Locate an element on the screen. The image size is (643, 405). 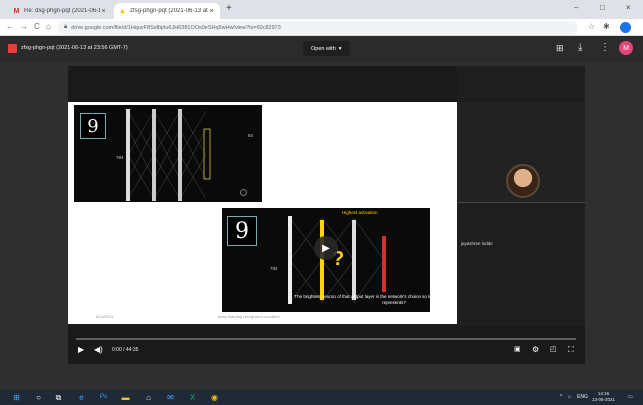
download-icon: ⤓ is located at coordinates (580, 48).